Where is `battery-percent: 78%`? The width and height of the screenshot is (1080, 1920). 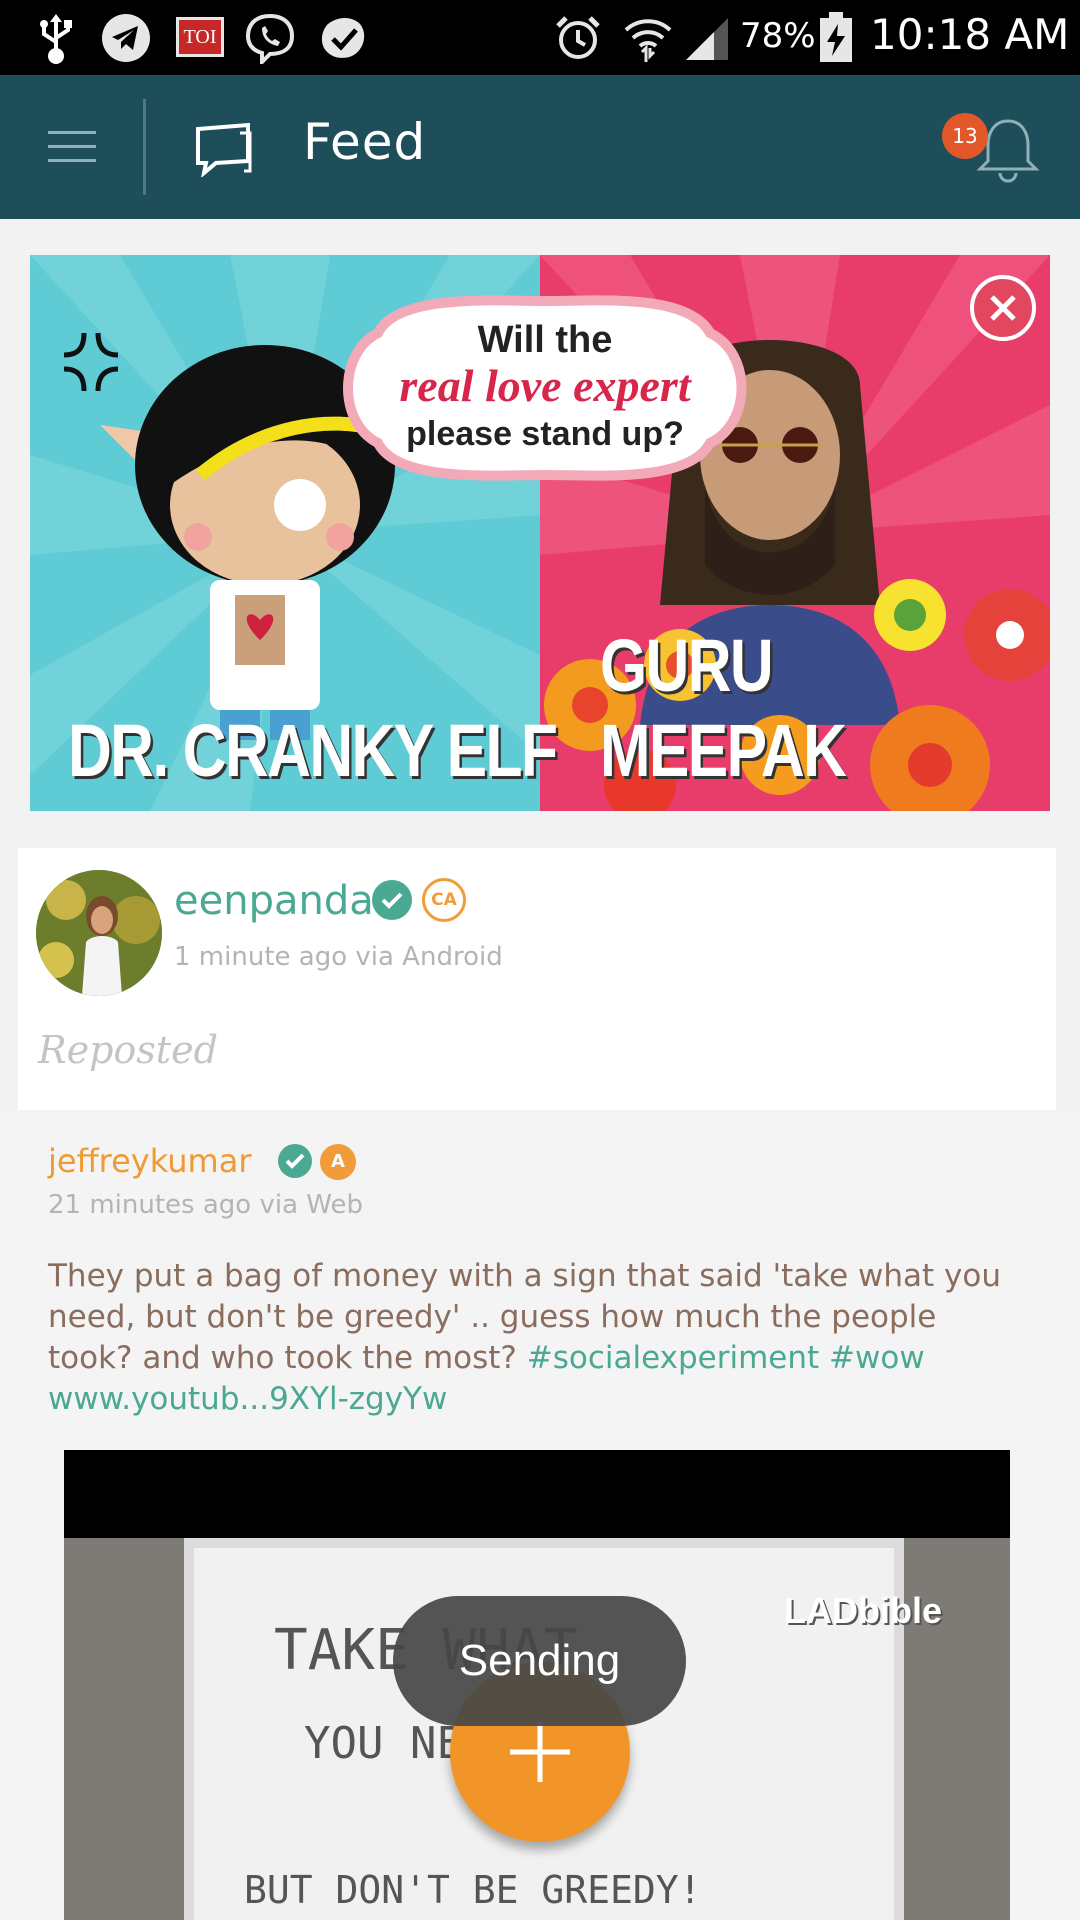
battery-percent: 78% is located at coordinates (778, 36).